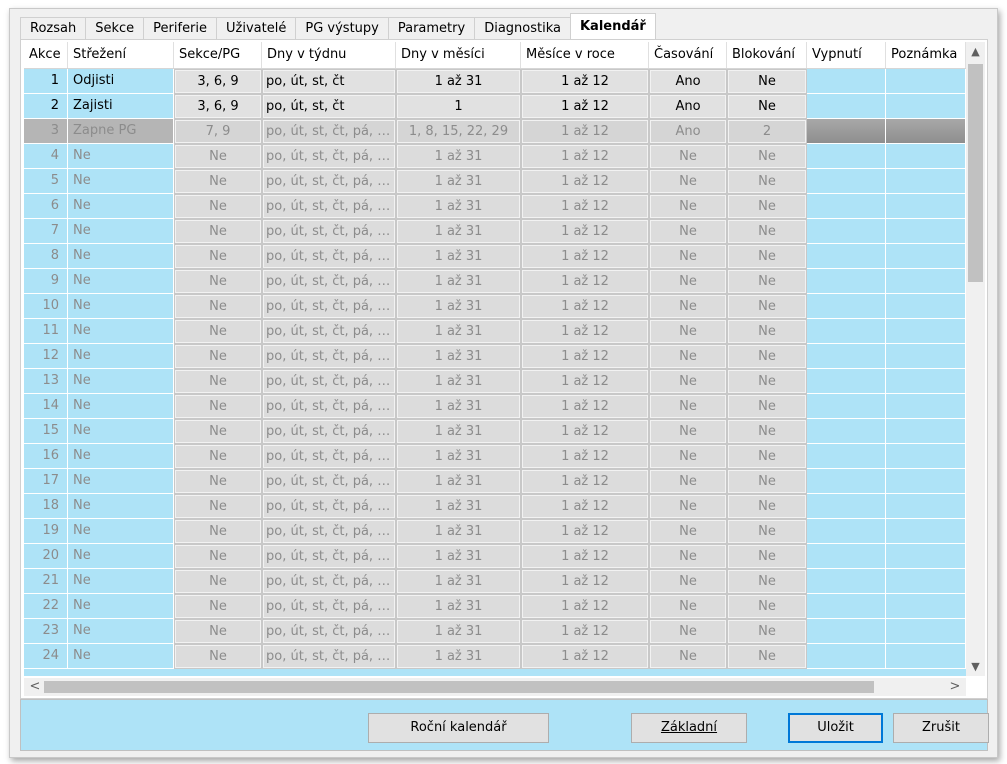 This screenshot has width=1007, height=764. Describe the element at coordinates (835, 728) in the screenshot. I see `ulozit-button: Uložit` at that location.